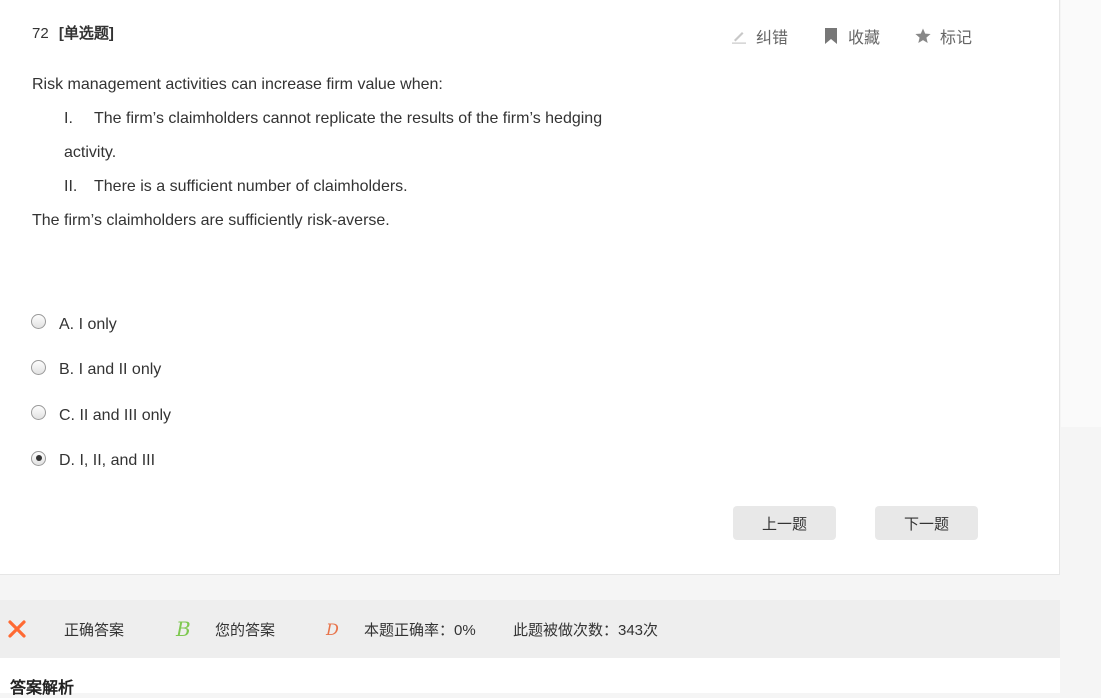  I want to click on mark-label: 标记, so click(956, 38).